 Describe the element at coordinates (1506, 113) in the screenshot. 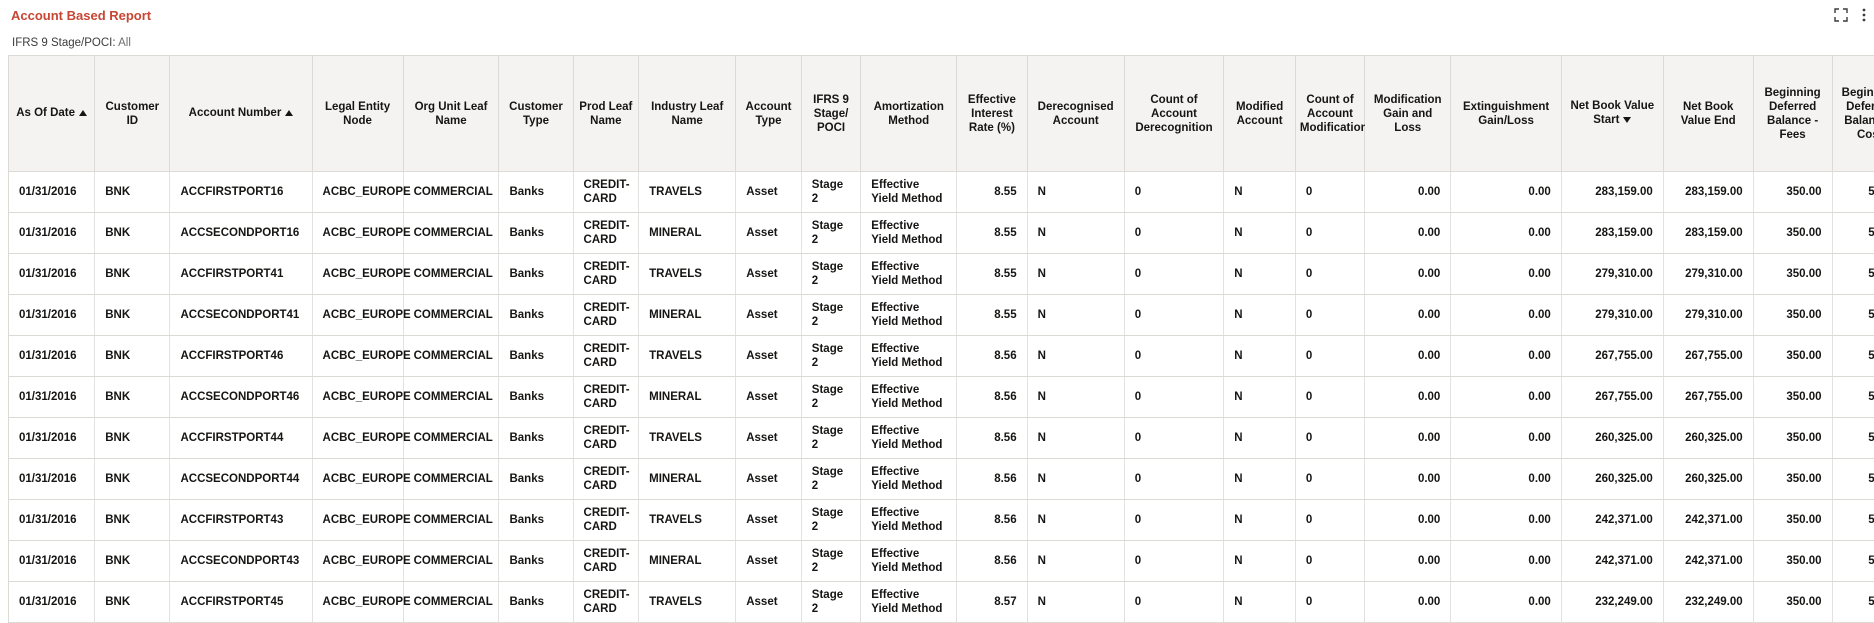

I see `column-header: Extinguishment Gain/Loss` at that location.